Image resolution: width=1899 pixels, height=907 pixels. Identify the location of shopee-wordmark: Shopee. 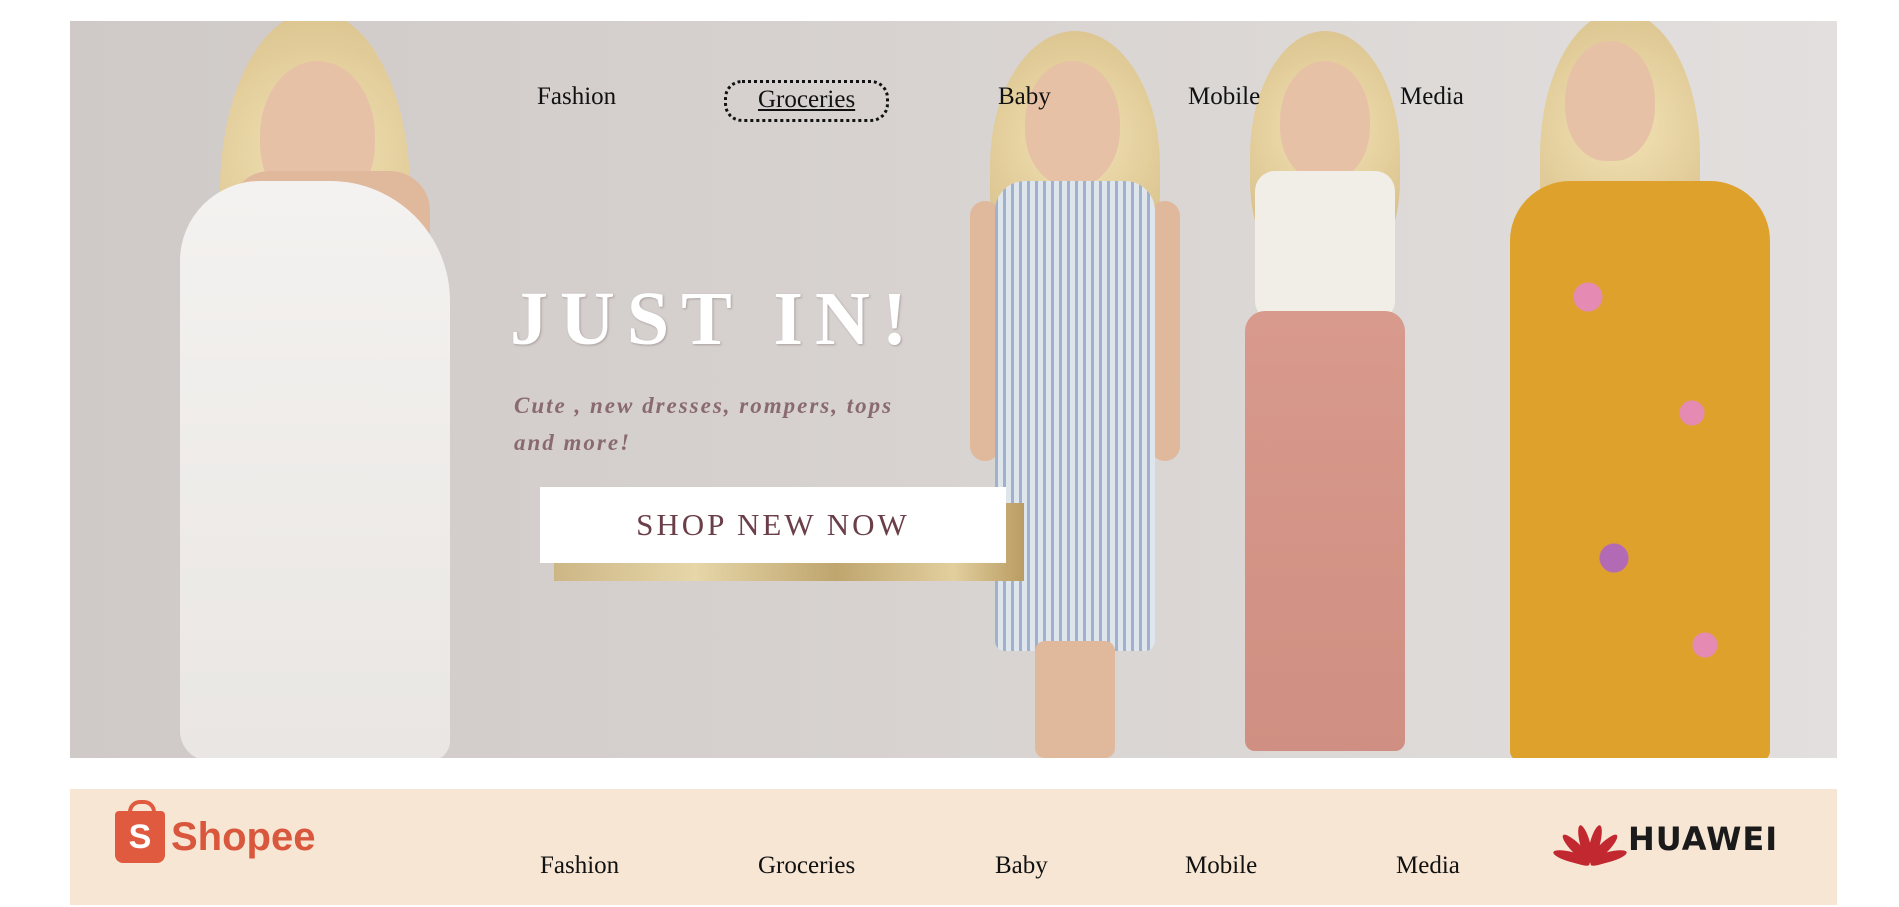
(243, 836).